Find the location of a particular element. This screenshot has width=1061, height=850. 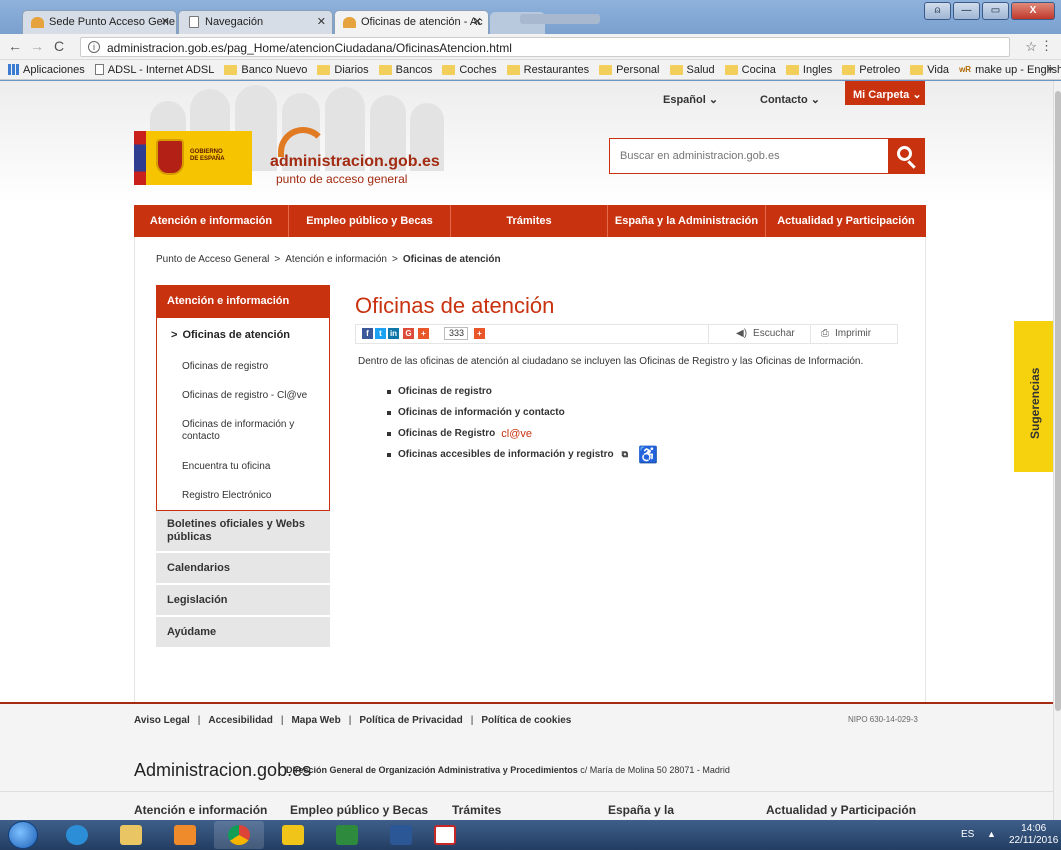

link-registro-clave: Oficinas de Registro cl@ve is located at coordinates (522, 433).